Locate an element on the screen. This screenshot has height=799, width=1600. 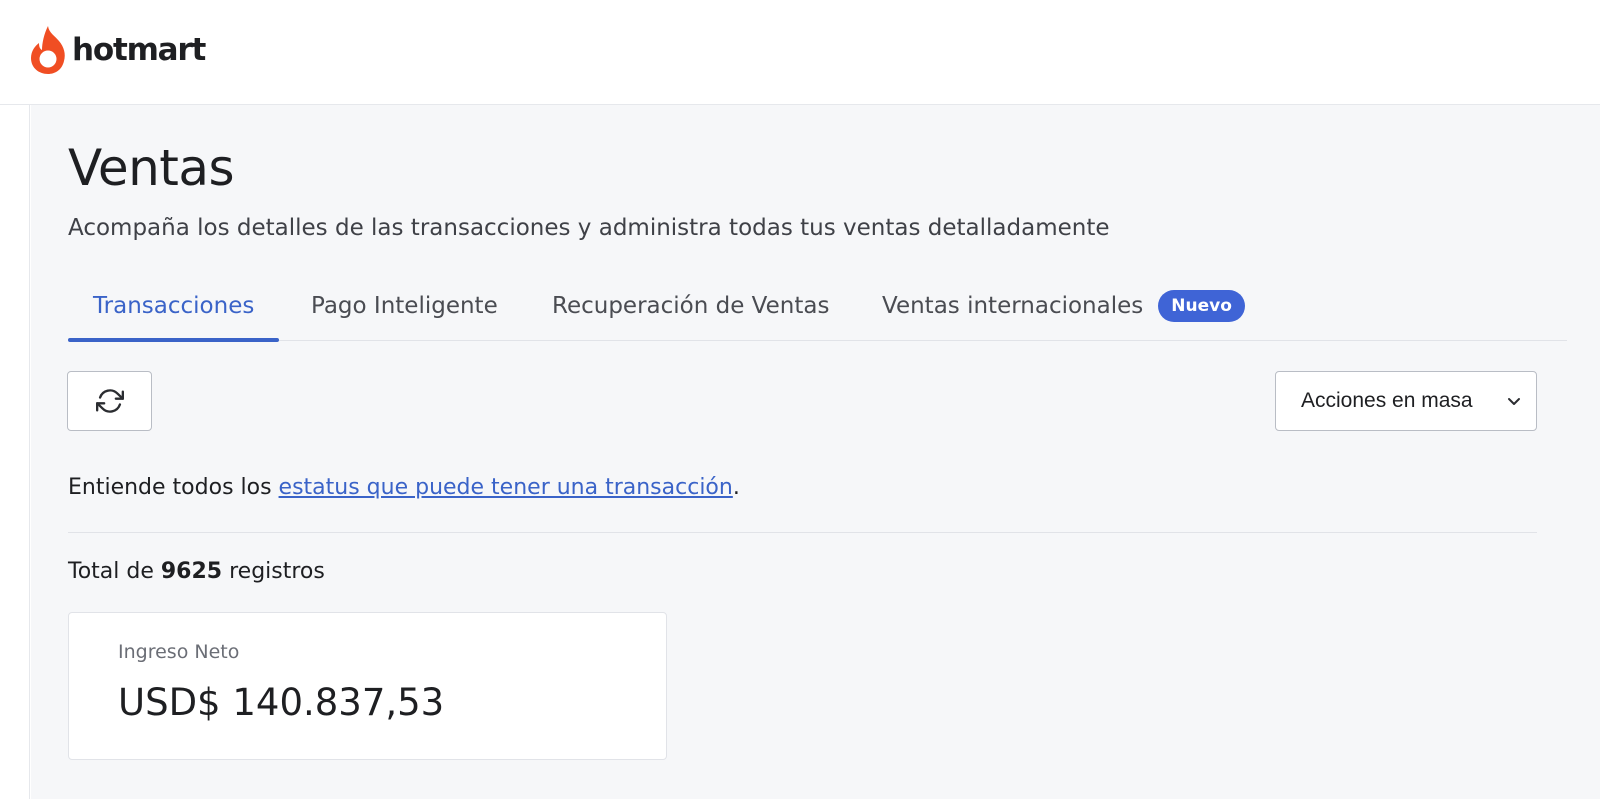
bulk-actions-label: Acciones en masa is located at coordinates (1387, 400).